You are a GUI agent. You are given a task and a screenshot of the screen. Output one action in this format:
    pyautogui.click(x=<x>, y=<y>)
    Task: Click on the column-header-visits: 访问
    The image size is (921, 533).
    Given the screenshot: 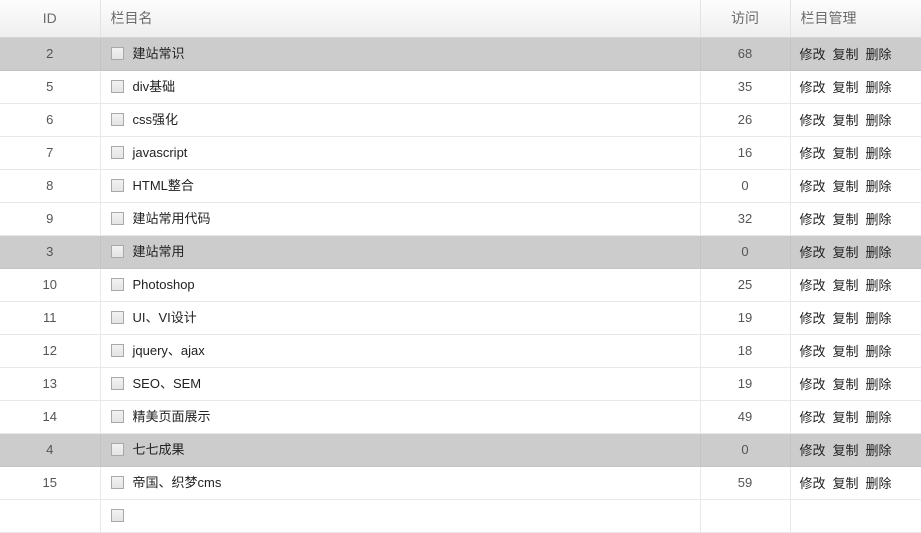 What is the action you would take?
    pyautogui.click(x=745, y=18)
    